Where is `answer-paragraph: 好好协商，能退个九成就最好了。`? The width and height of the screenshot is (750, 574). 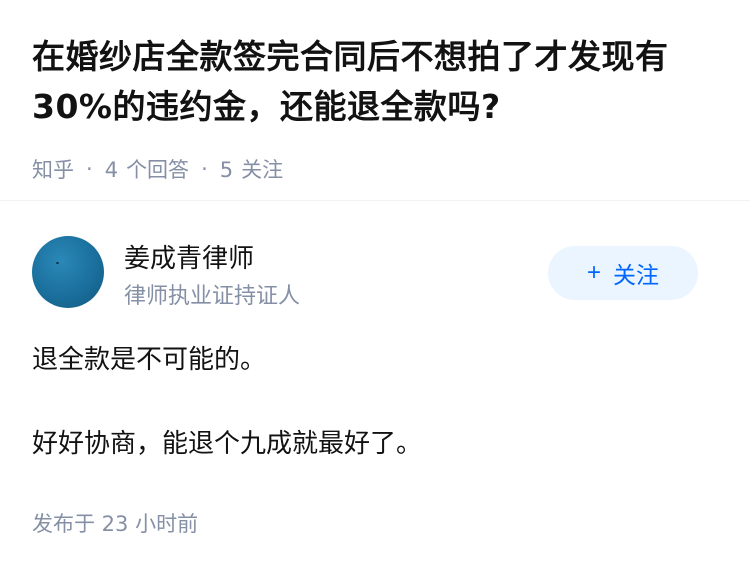
answer-paragraph: 好好协商，能退个九成就最好了。 is located at coordinates (227, 444).